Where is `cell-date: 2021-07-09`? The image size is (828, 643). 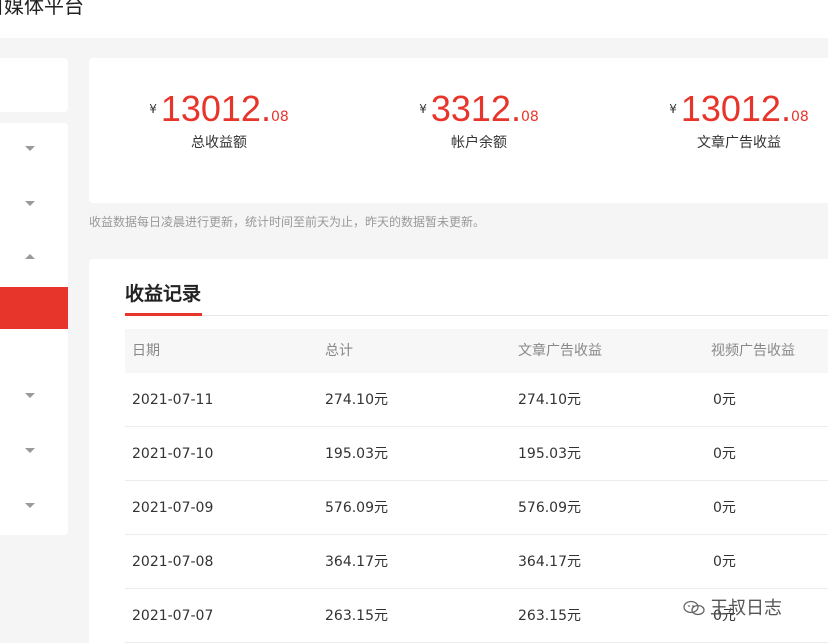
cell-date: 2021-07-09 is located at coordinates (173, 508).